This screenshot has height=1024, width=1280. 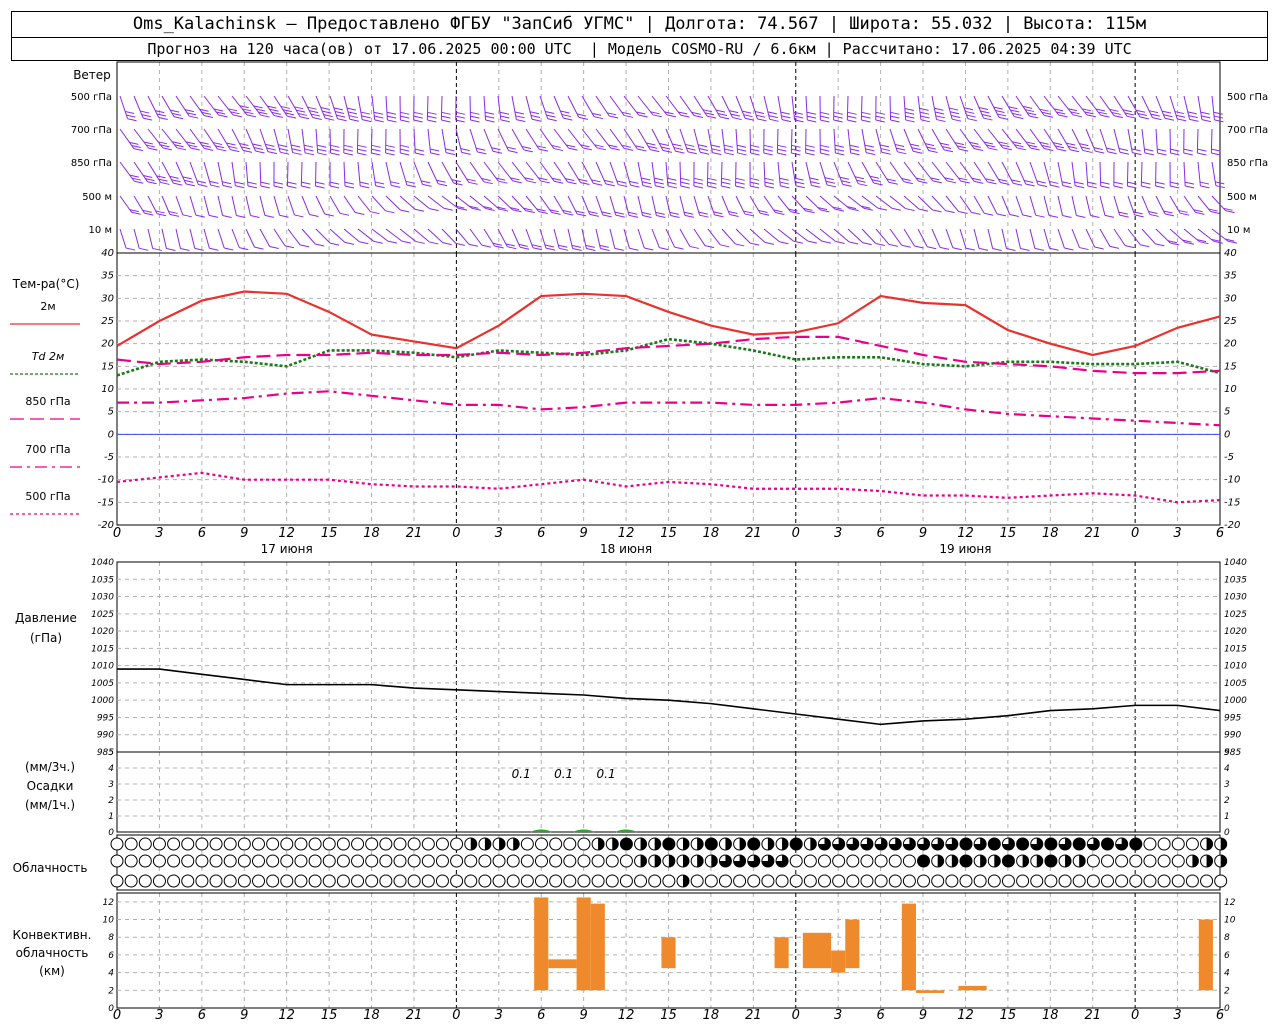 What do you see at coordinates (46, 284) in the screenshot?
I see `temperature-panel-title: Тем-ра(°C)` at bounding box center [46, 284].